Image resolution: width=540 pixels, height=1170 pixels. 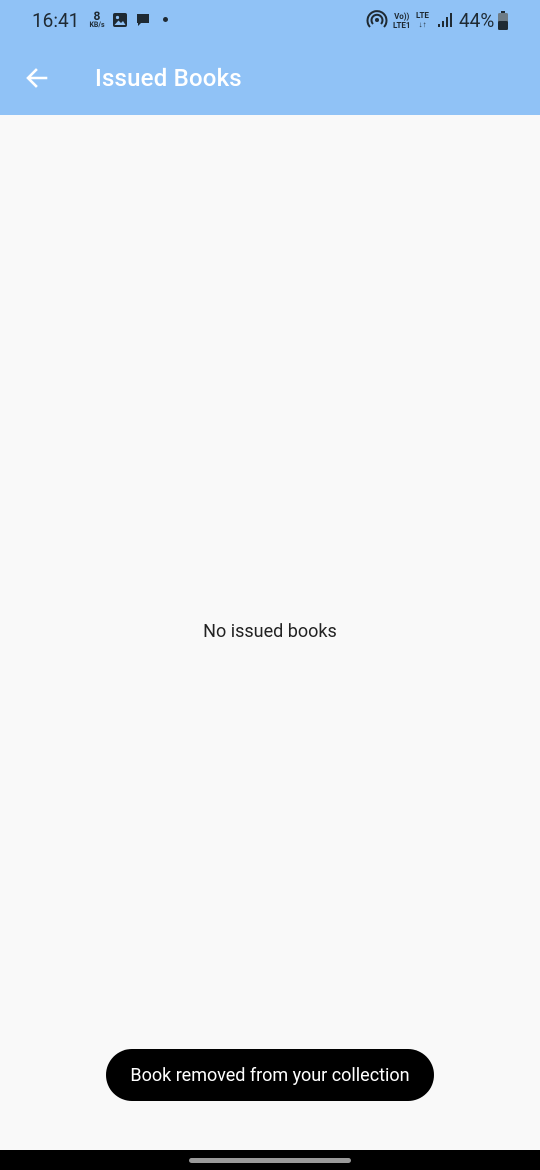 I want to click on navigation-bar, so click(x=270, y=1160).